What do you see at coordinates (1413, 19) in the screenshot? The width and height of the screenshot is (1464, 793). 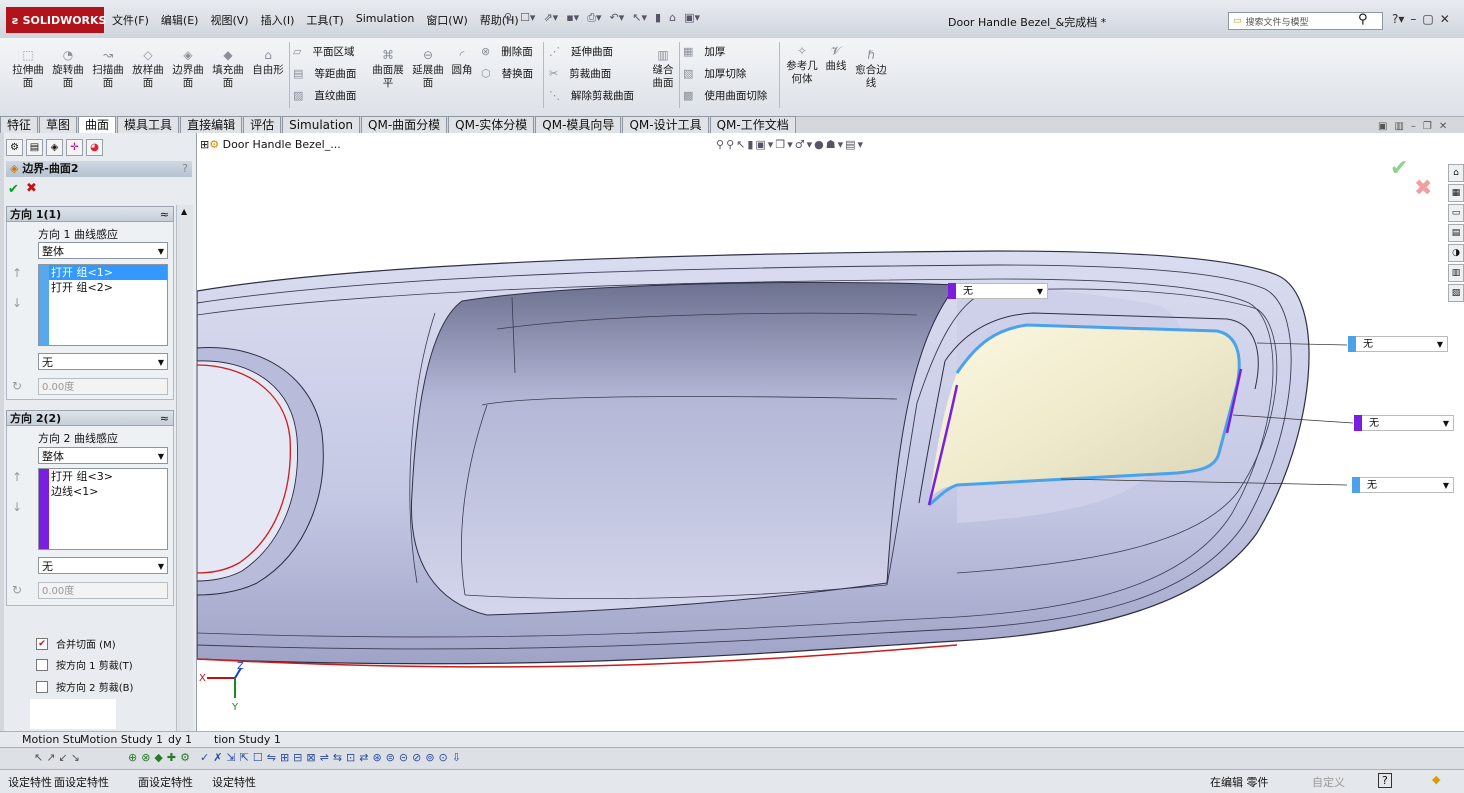 I see `minimize-icon: –` at bounding box center [1413, 19].